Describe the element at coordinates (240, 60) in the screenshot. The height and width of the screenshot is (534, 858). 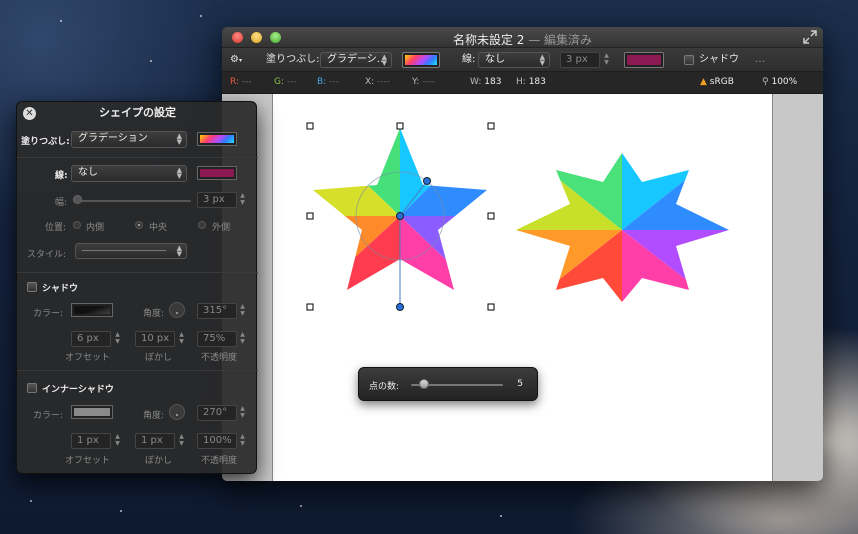
I see `chevron-down-icon: ▾` at that location.